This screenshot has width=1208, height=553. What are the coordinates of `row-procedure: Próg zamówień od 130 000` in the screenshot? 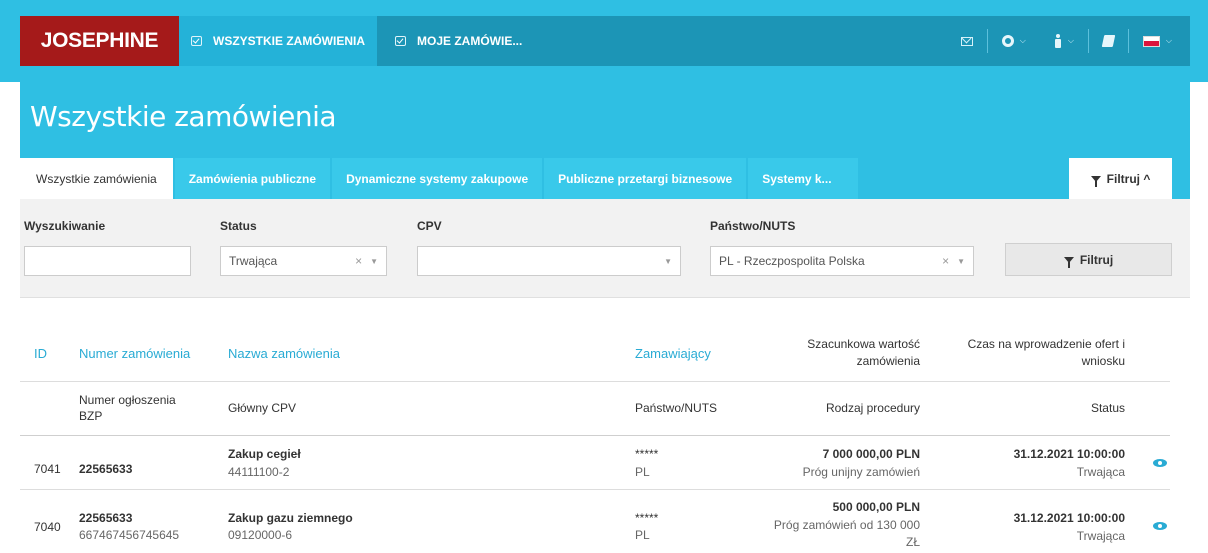 It's located at (846, 525).